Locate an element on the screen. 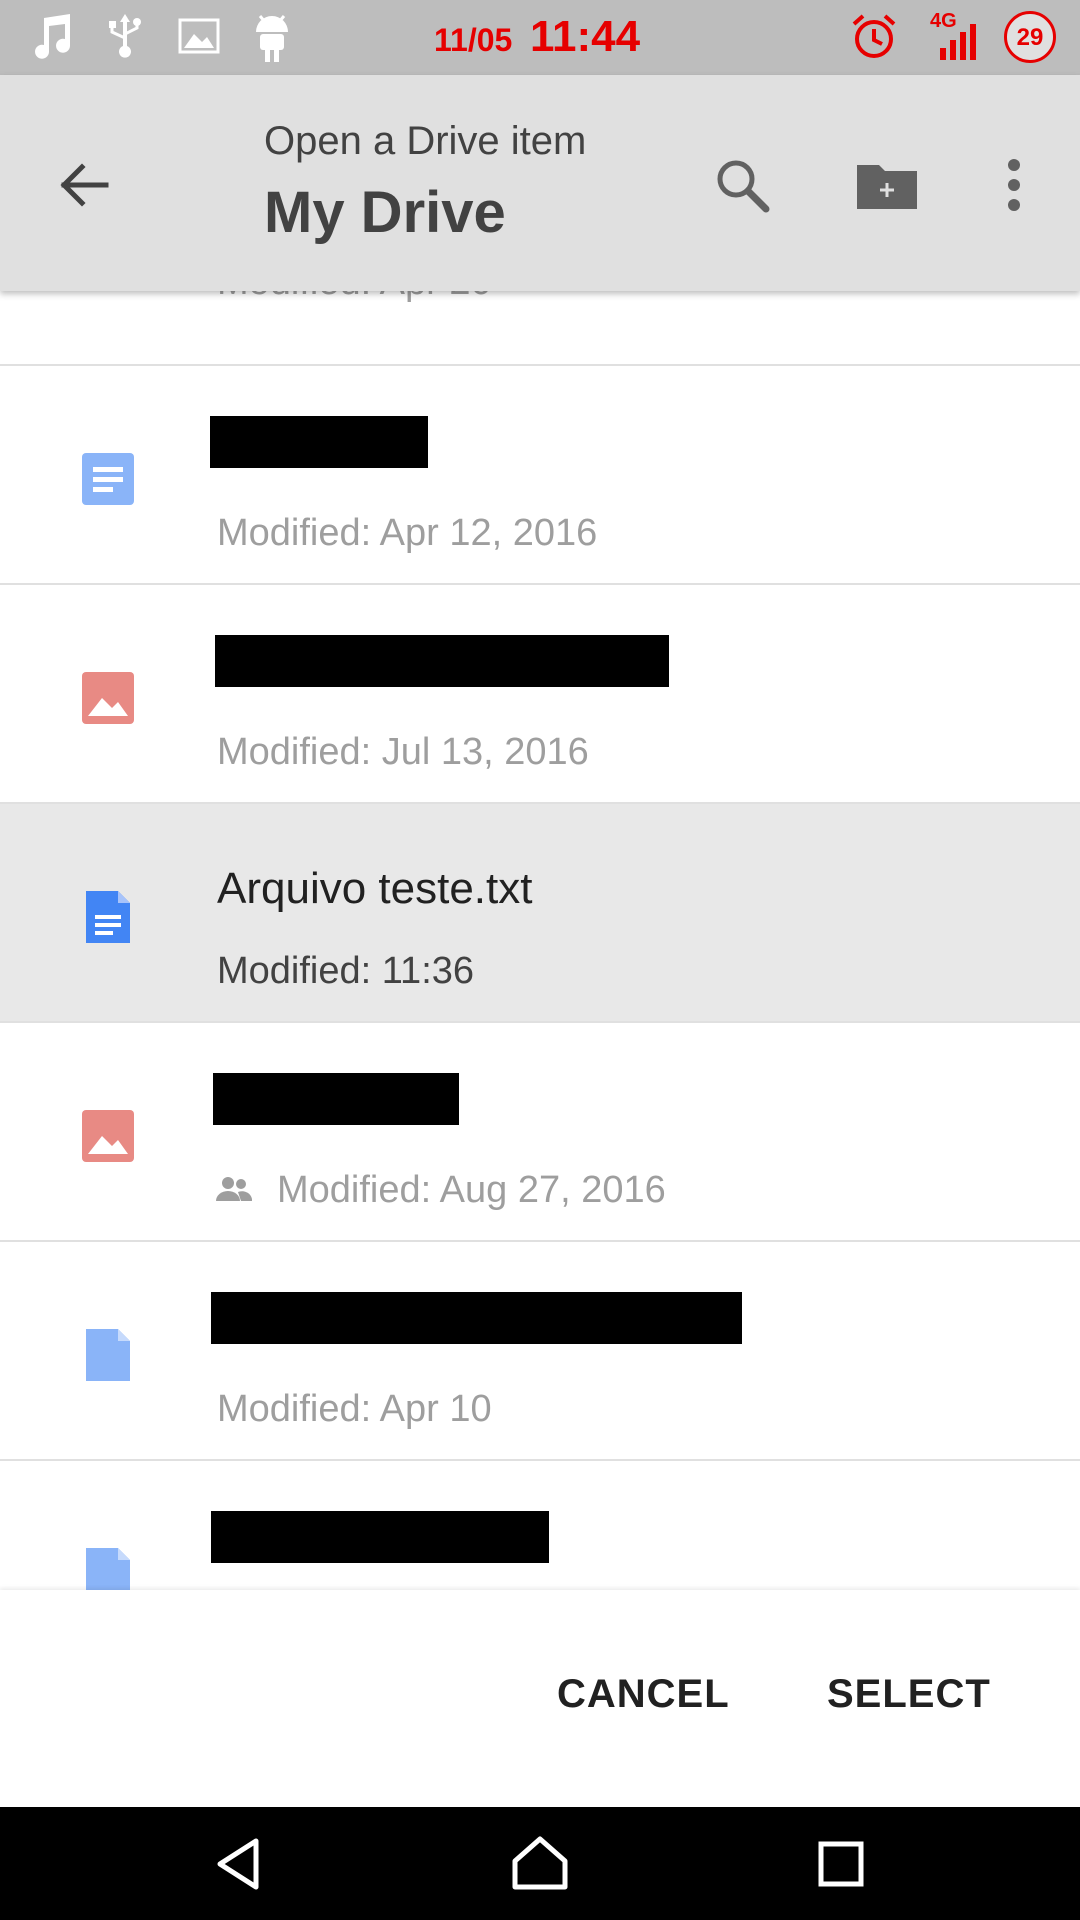 This screenshot has height=1920, width=1080. battery-indicator: 29 is located at coordinates (1030, 37).